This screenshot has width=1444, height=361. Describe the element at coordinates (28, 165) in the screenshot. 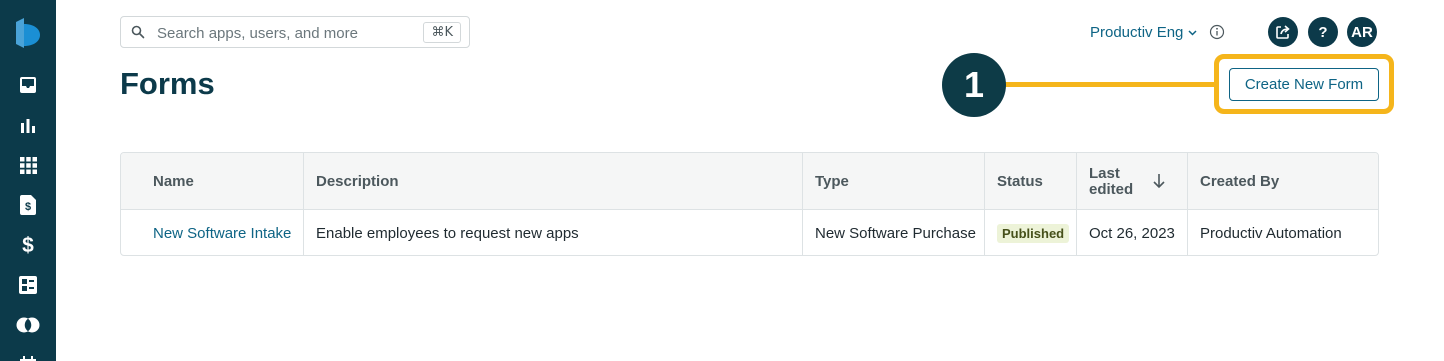

I see `apps-grid-icon` at that location.